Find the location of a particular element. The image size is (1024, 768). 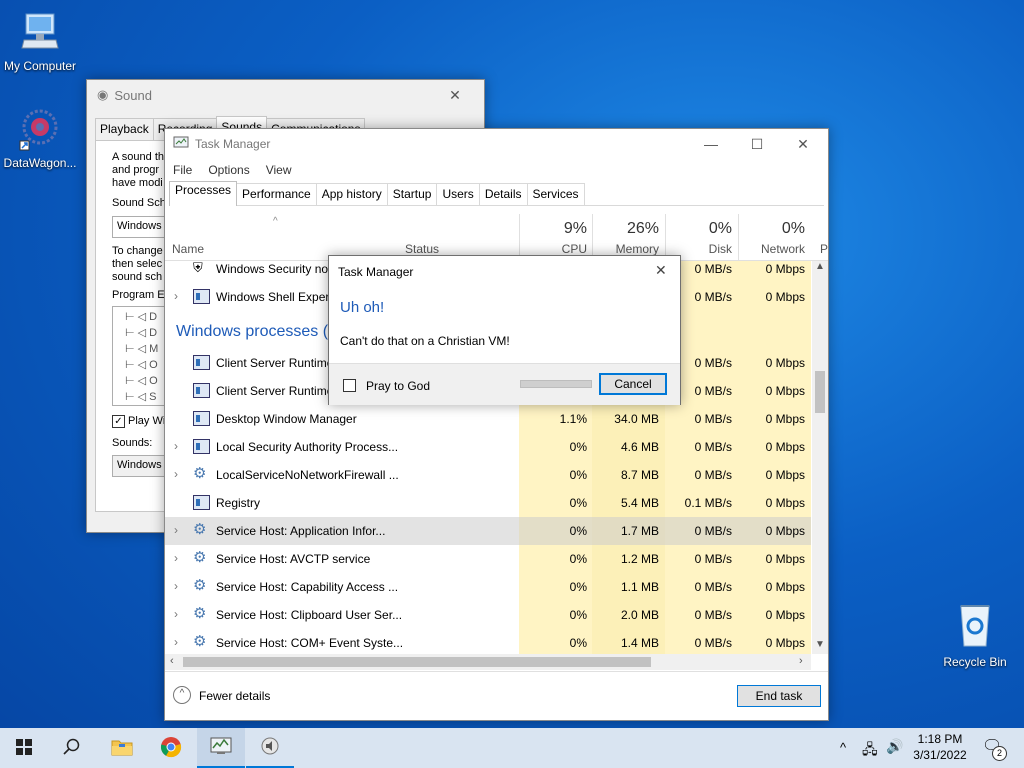

col-memory: Memory is located at coordinates (627, 249).